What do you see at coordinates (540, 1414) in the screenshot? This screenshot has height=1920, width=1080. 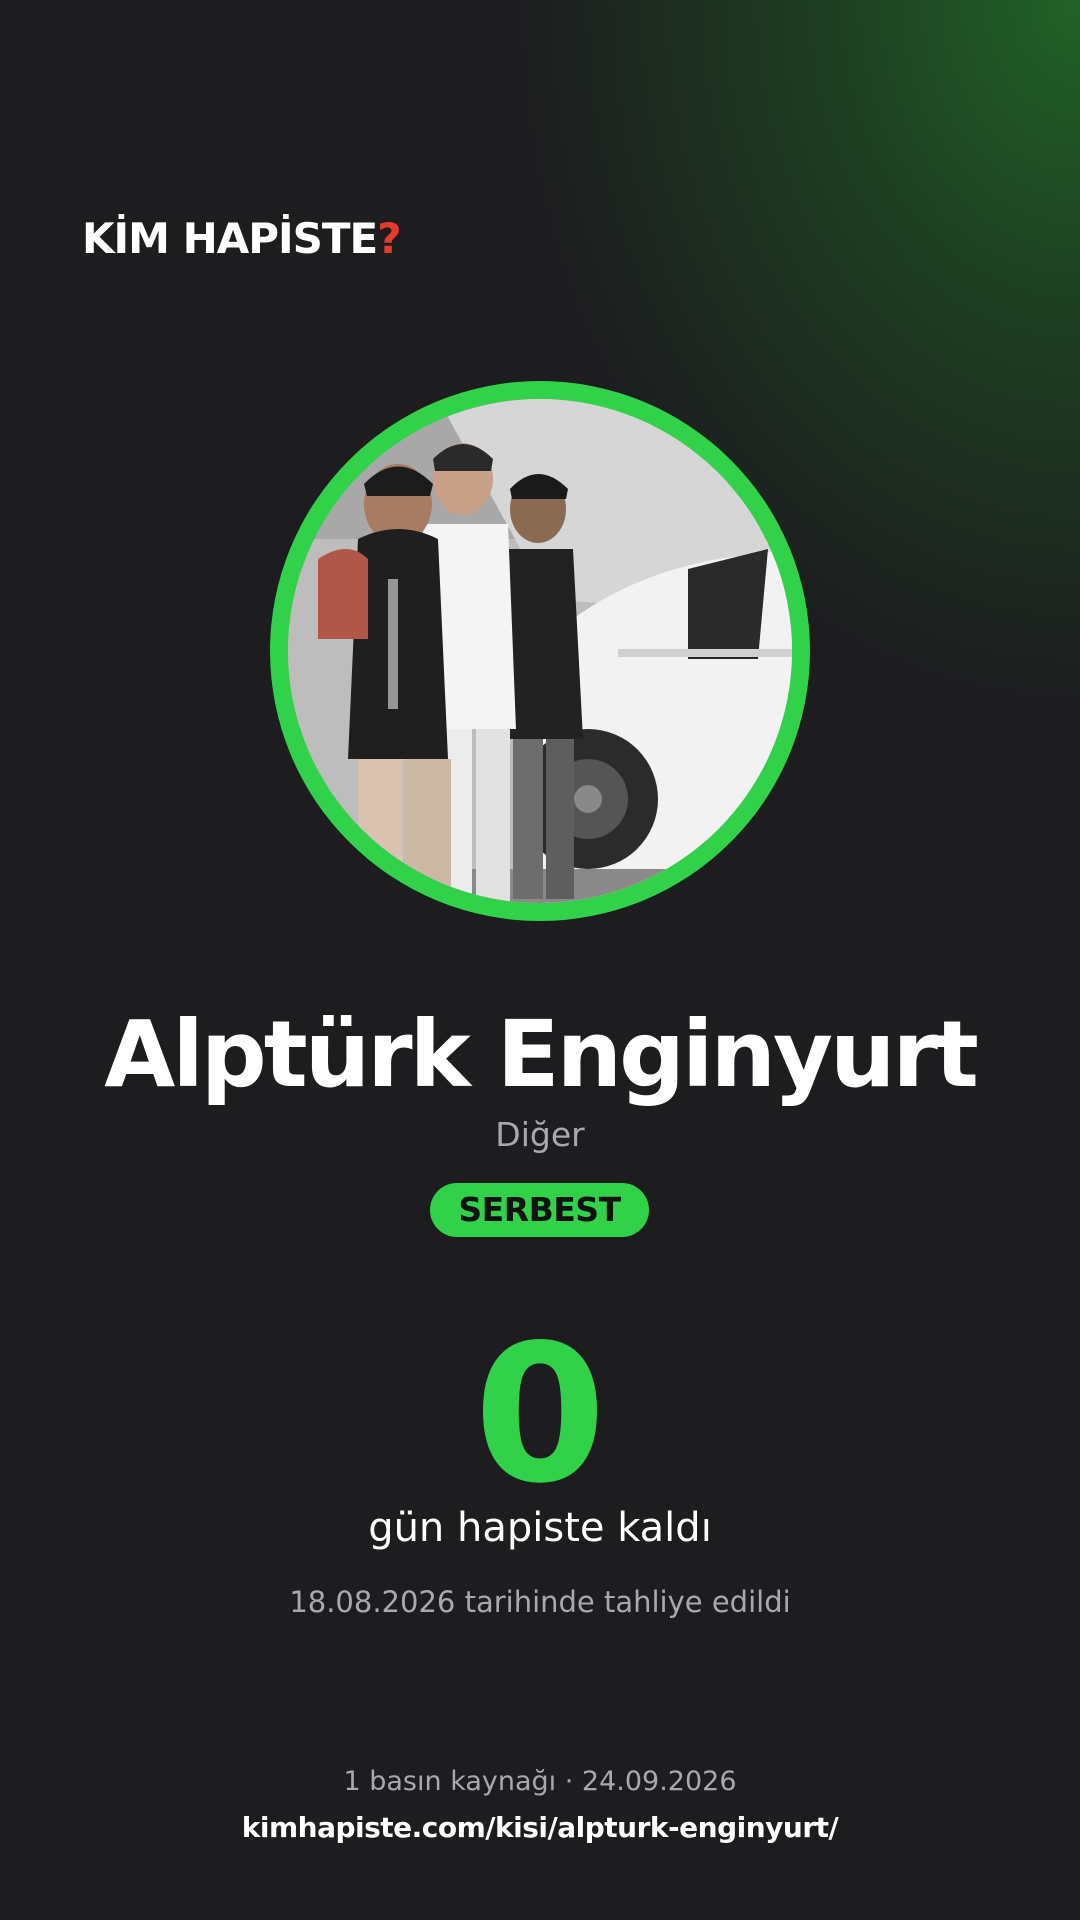 I see `days-count: 0` at bounding box center [540, 1414].